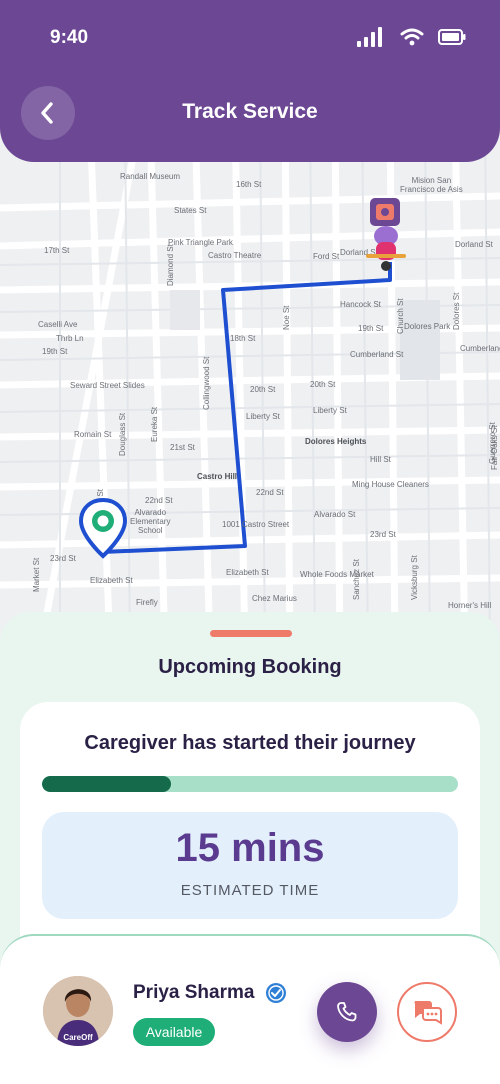  I want to click on map-label: 17th St, so click(57, 250).